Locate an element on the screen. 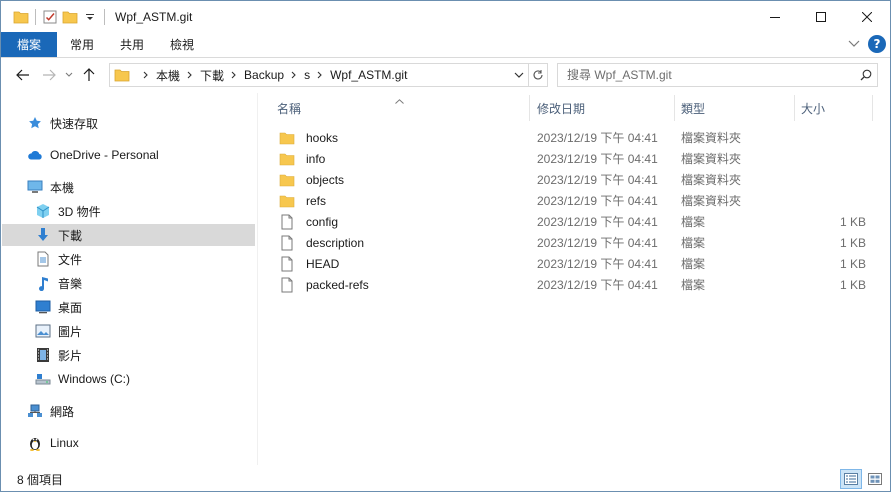 This screenshot has height=492, width=891. file-row: config 2023/12/19 下午 04:41 檔案 1 KB is located at coordinates (572, 221).